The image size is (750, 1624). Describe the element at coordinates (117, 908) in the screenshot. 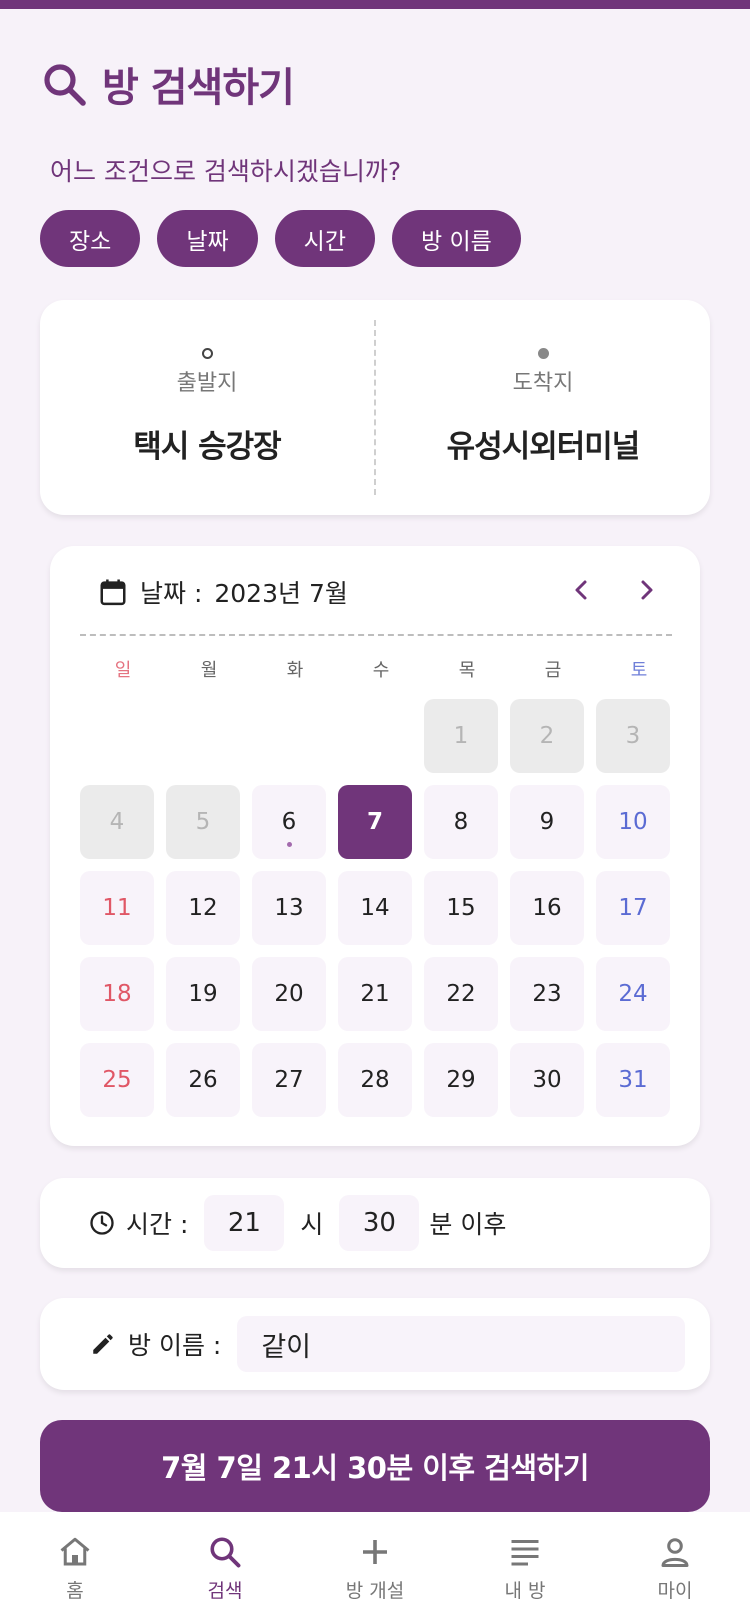

I see `calendar-day-11: 11` at that location.